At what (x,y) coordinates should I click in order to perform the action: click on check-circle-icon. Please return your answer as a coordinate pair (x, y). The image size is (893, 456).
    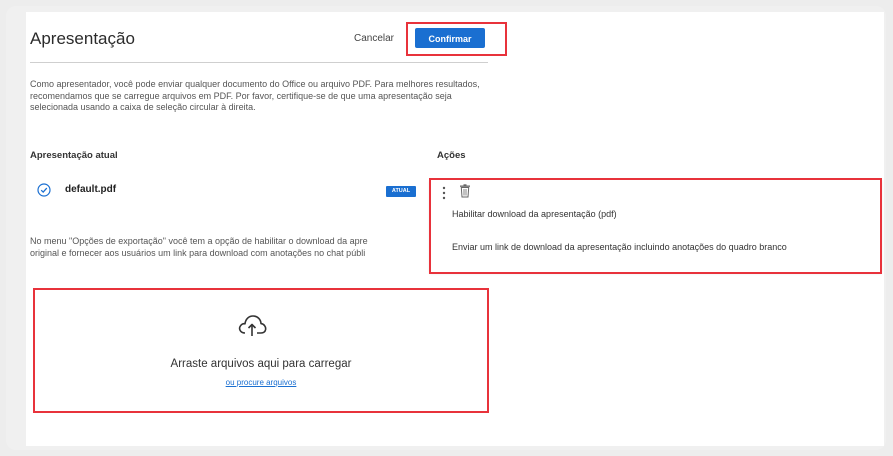
    Looking at the image, I should click on (44, 190).